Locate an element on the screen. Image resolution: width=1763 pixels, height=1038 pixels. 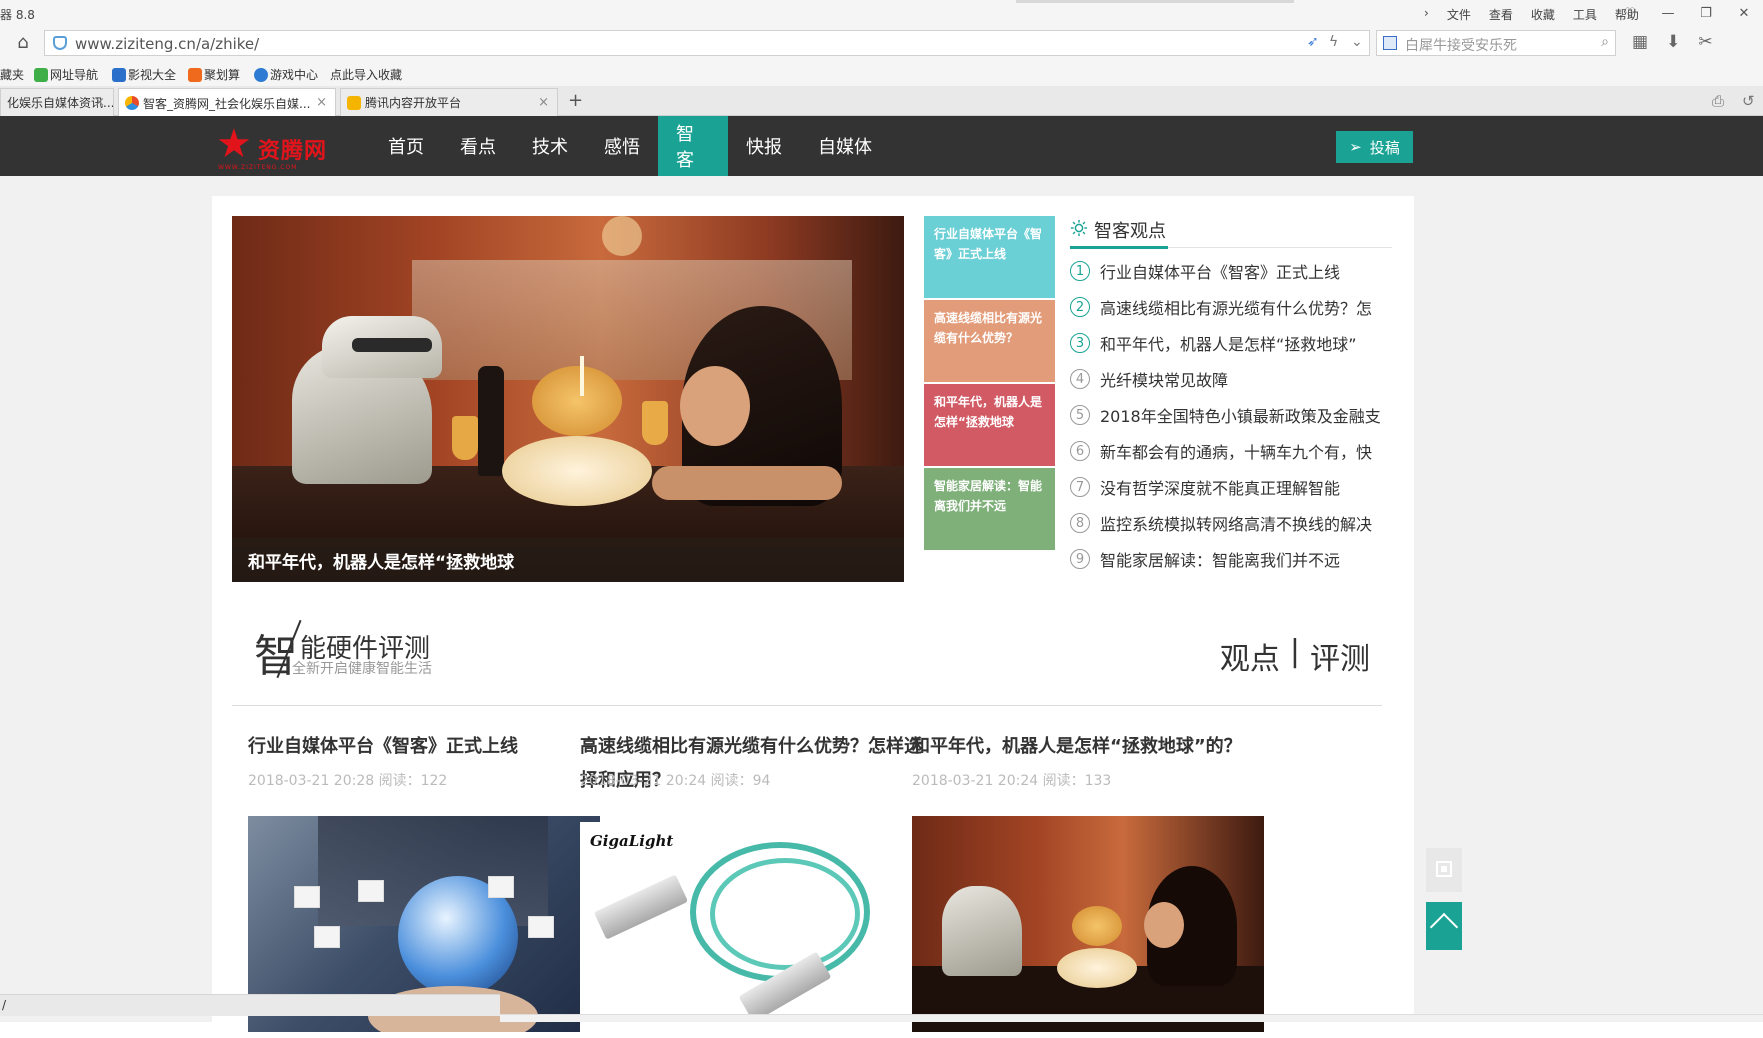
logo-text: 资腾网 is located at coordinates (293, 151).